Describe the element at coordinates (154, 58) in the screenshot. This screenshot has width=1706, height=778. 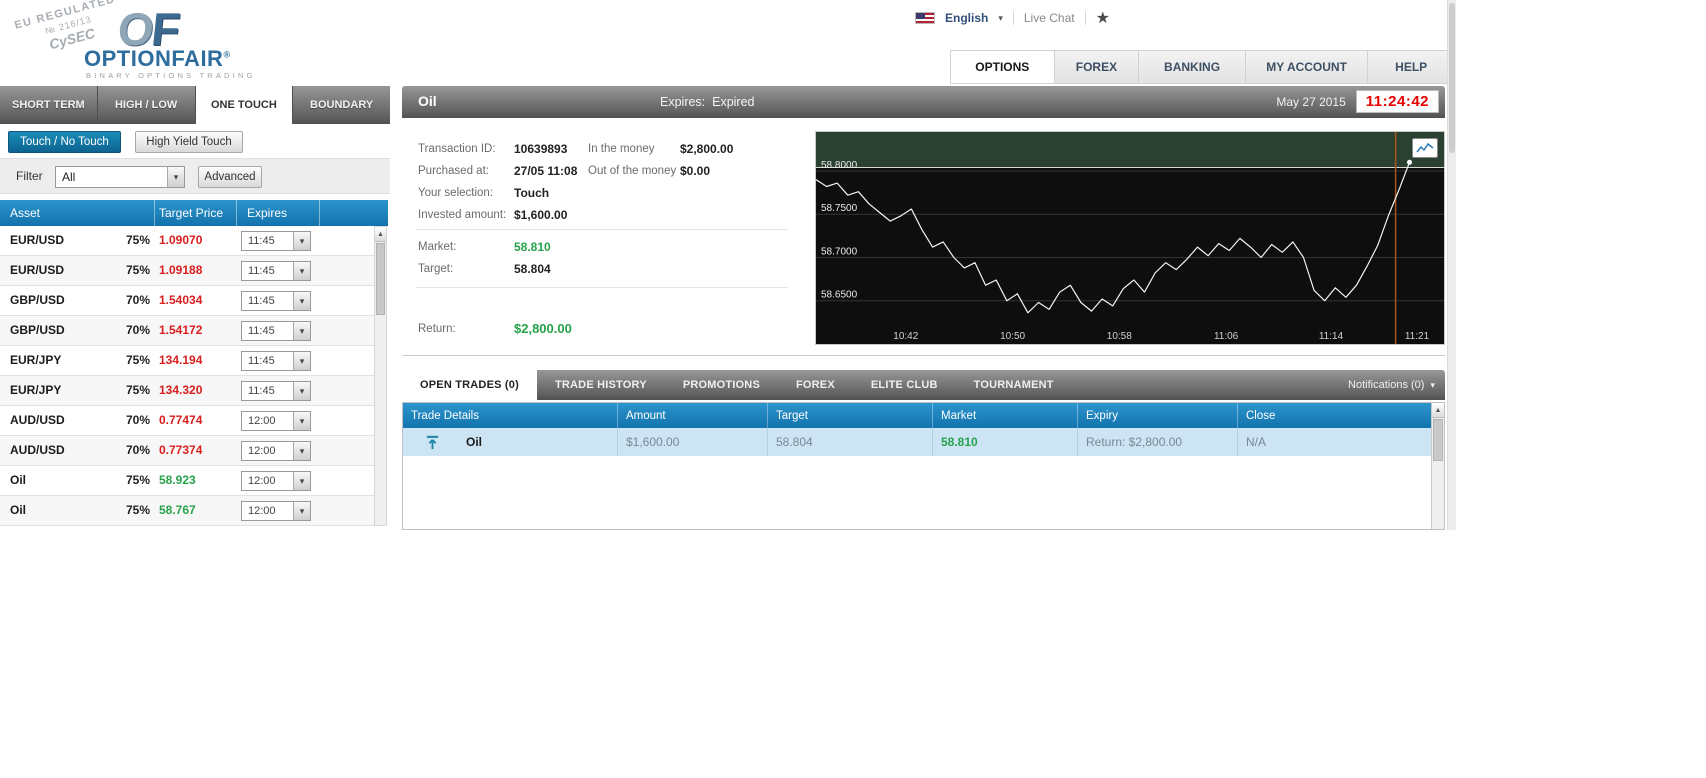
I see `brand-text: OPTIONFAIR` at that location.